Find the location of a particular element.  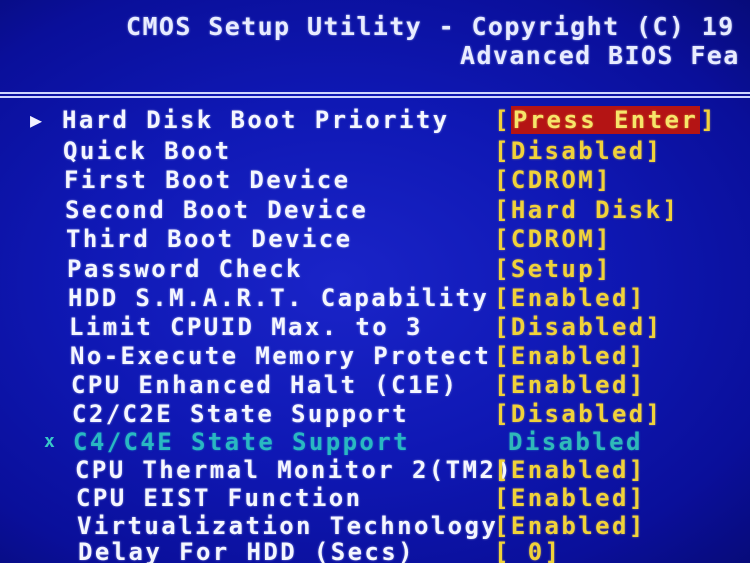

setting-label: C4/C4E State Support is located at coordinates (241, 442).